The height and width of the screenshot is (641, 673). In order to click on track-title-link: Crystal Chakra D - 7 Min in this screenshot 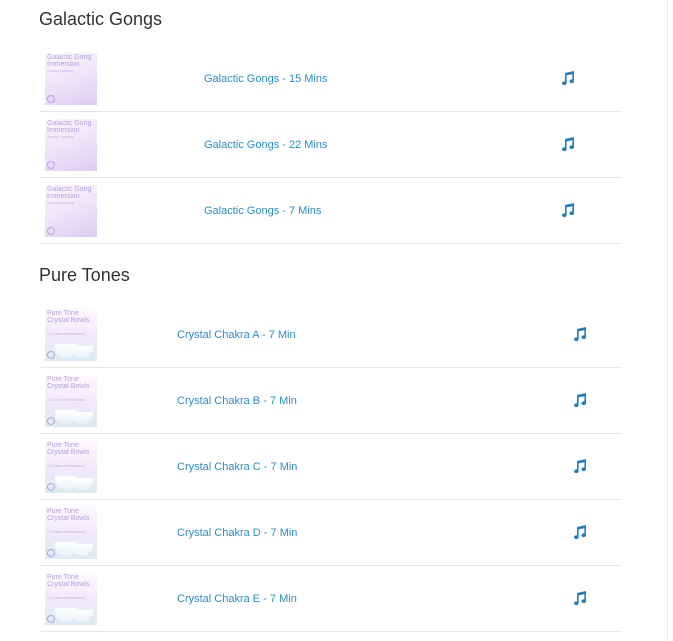, I will do `click(237, 533)`.